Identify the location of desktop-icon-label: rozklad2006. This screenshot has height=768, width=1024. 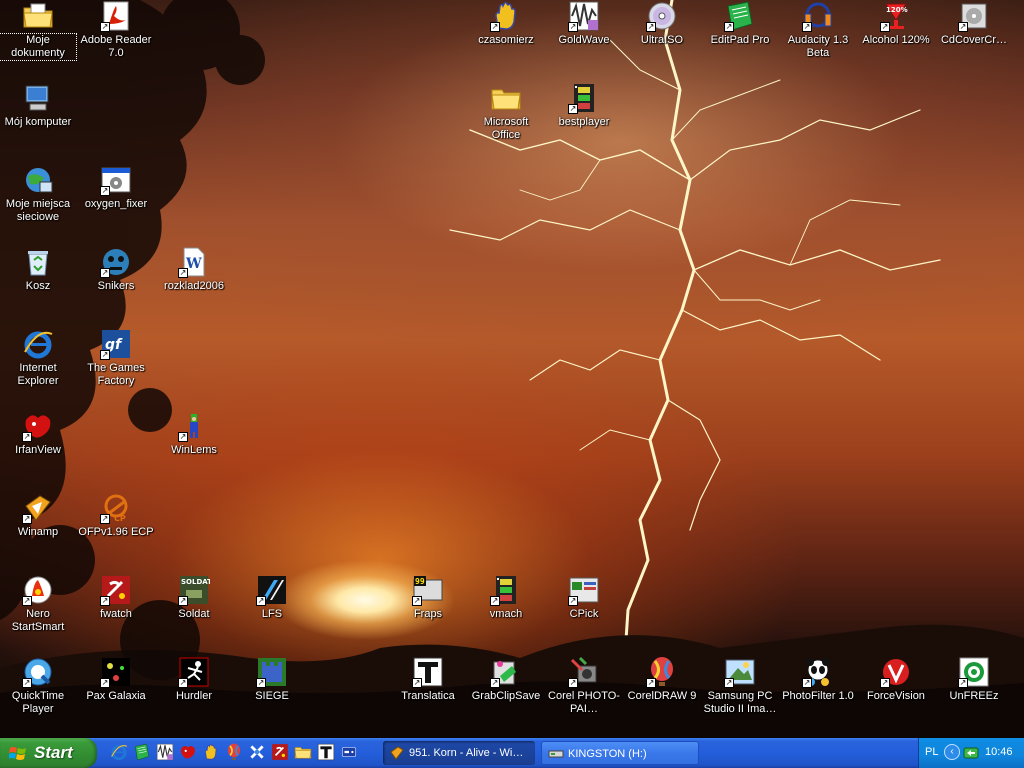
(194, 286).